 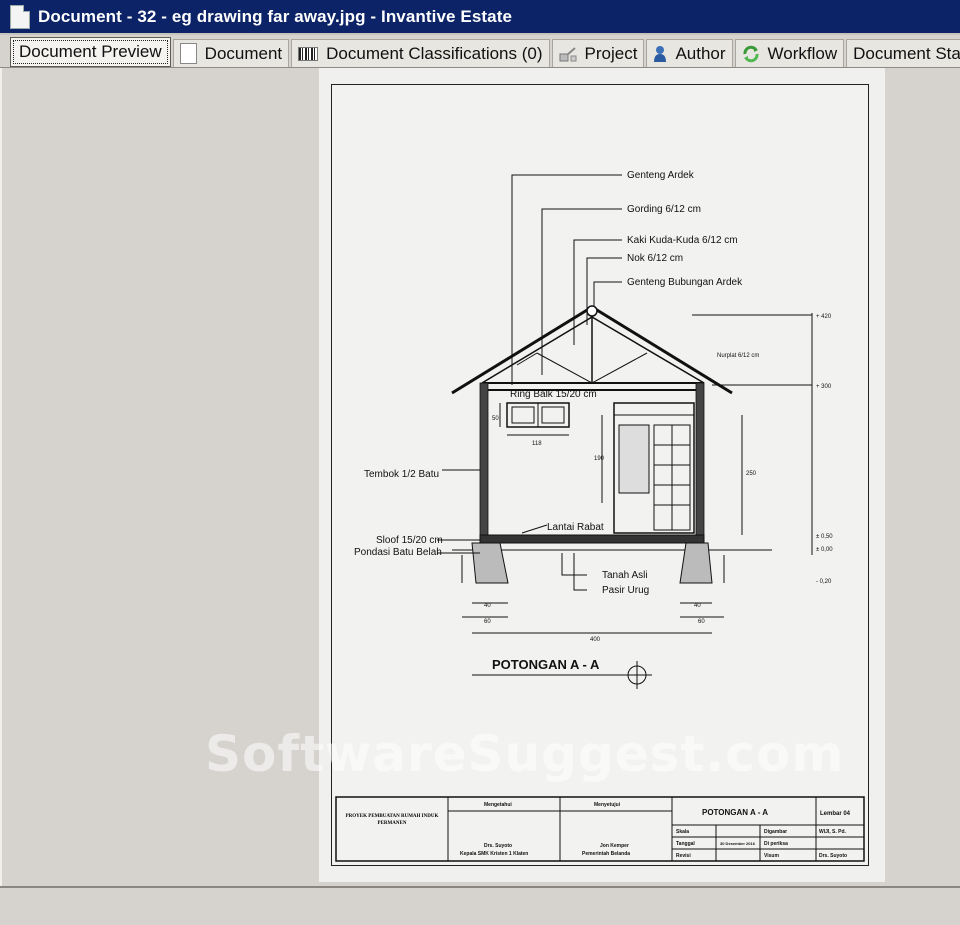 I want to click on tab-label: Project, so click(x=611, y=53).